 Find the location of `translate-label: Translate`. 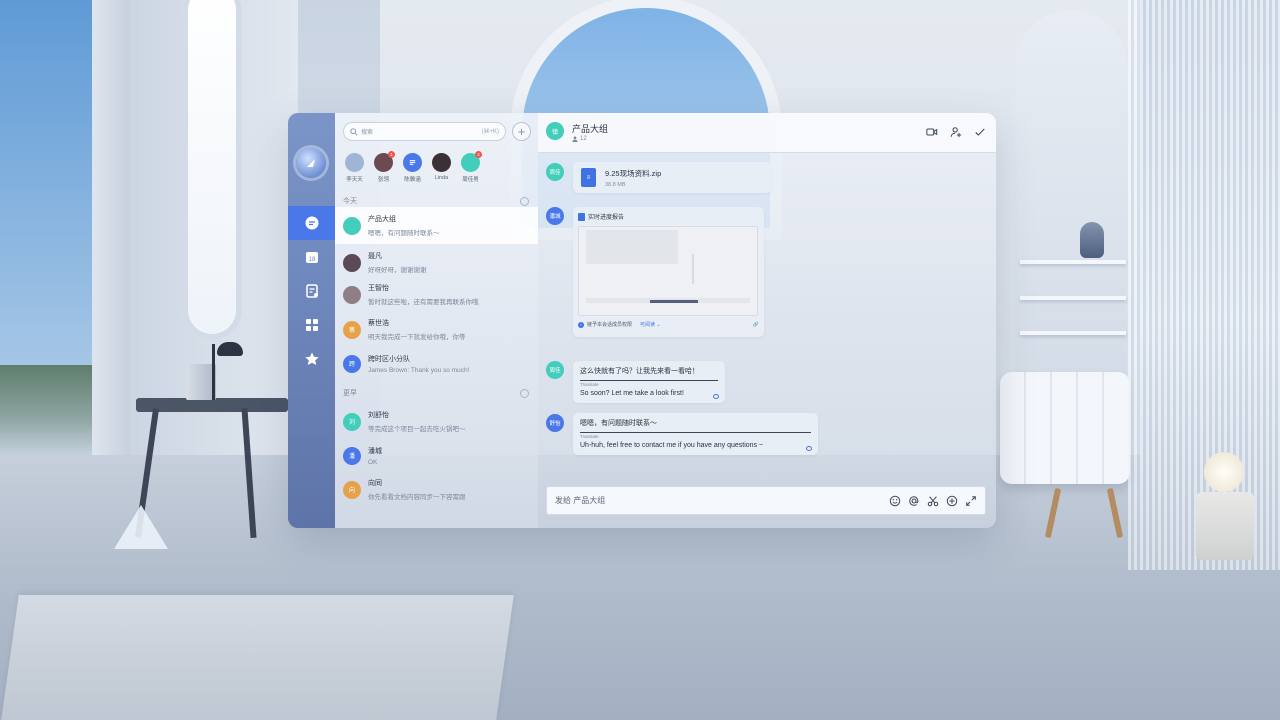

translate-label: Translate is located at coordinates (649, 383).